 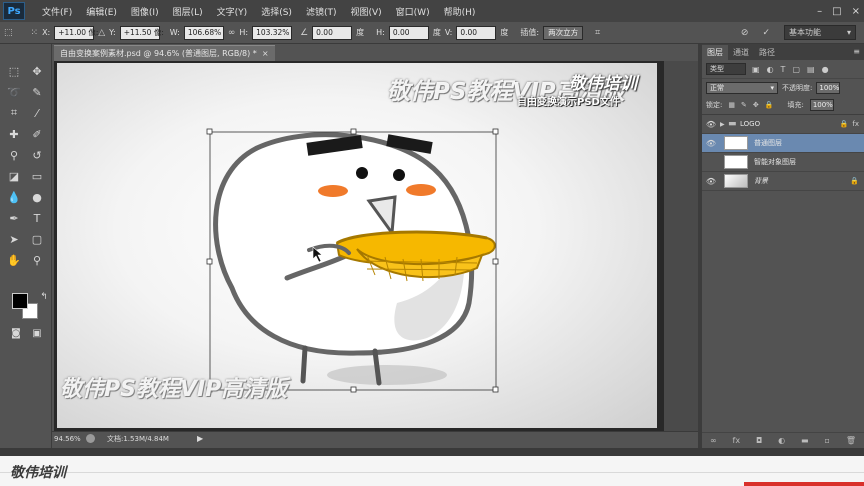 What do you see at coordinates (750, 105) in the screenshot?
I see `lock-icons: ▦ ✎ ✥ 🔒` at bounding box center [750, 105].